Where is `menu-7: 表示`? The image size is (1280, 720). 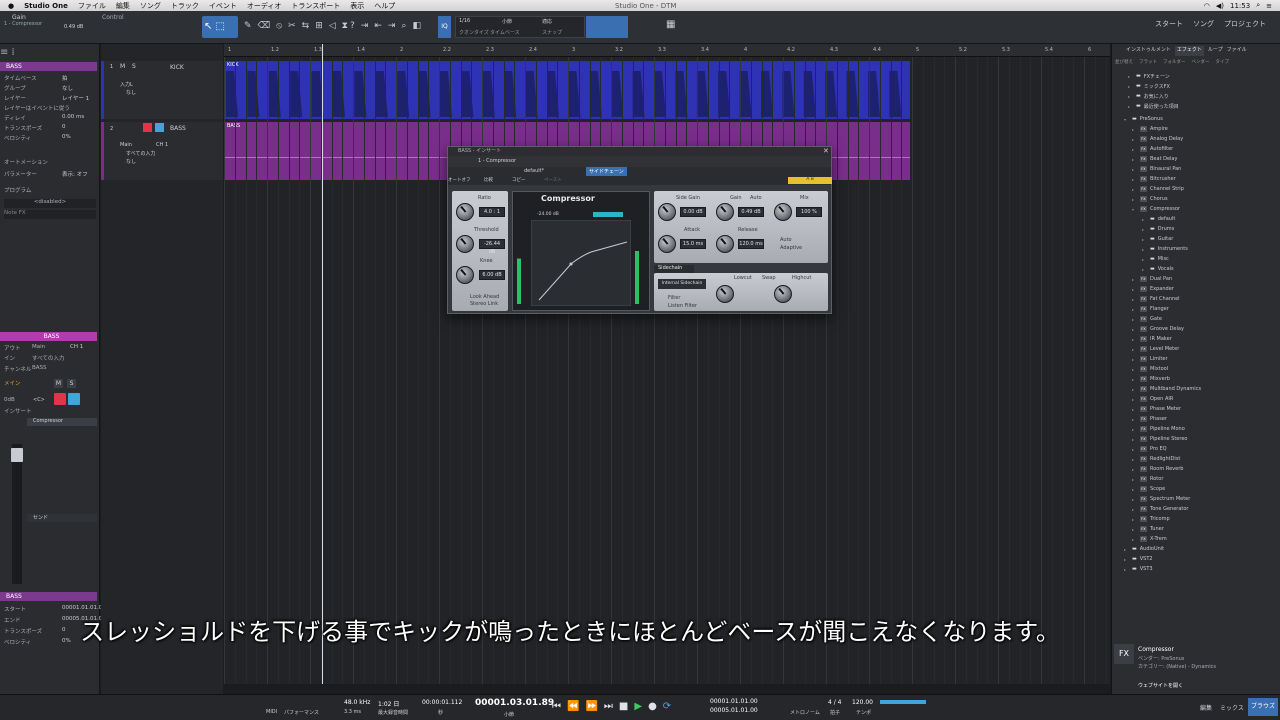 menu-7: 表示 is located at coordinates (357, 6).